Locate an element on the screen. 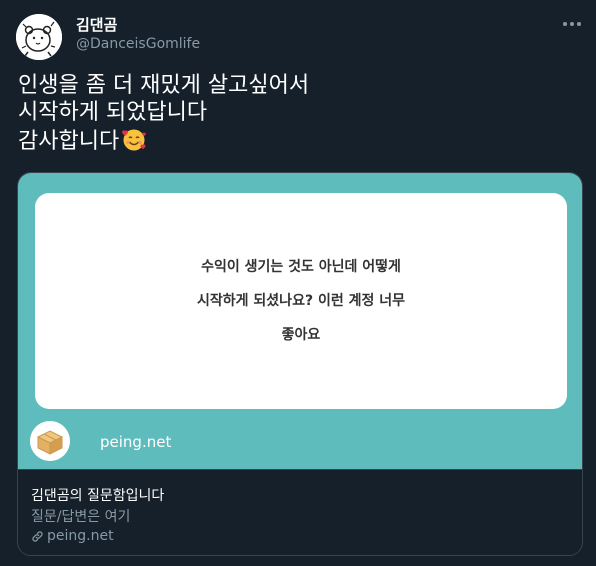 The height and width of the screenshot is (566, 596). tweet-line: 감사합니다 is located at coordinates (298, 142).